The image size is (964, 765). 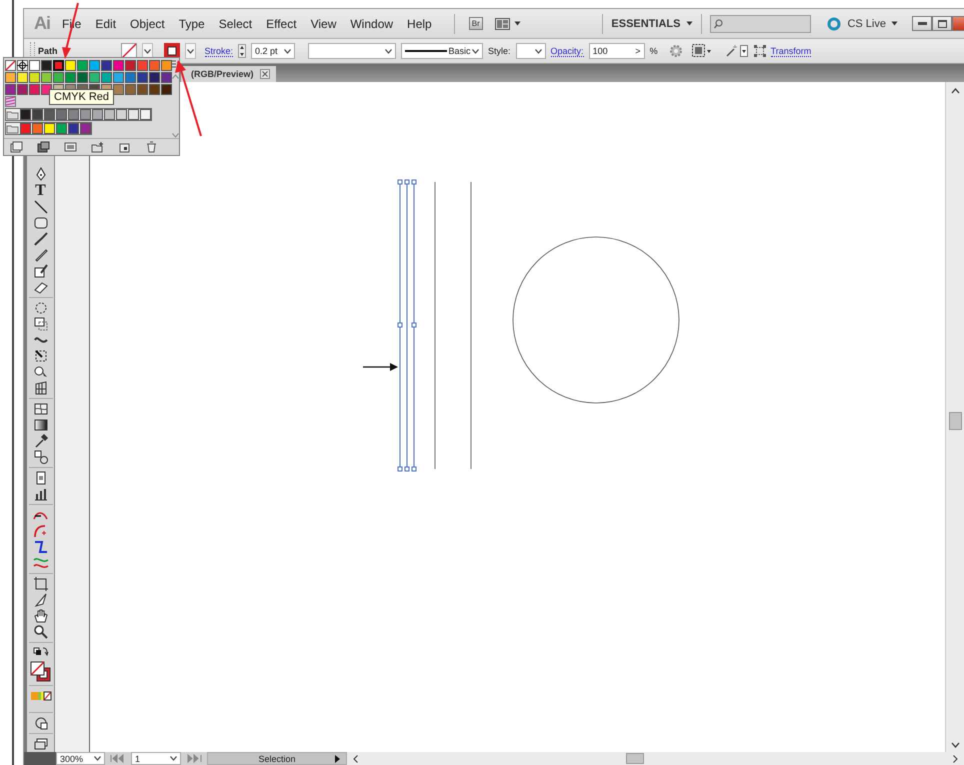 What do you see at coordinates (48, 51) in the screenshot?
I see `selection-type-label: Path` at bounding box center [48, 51].